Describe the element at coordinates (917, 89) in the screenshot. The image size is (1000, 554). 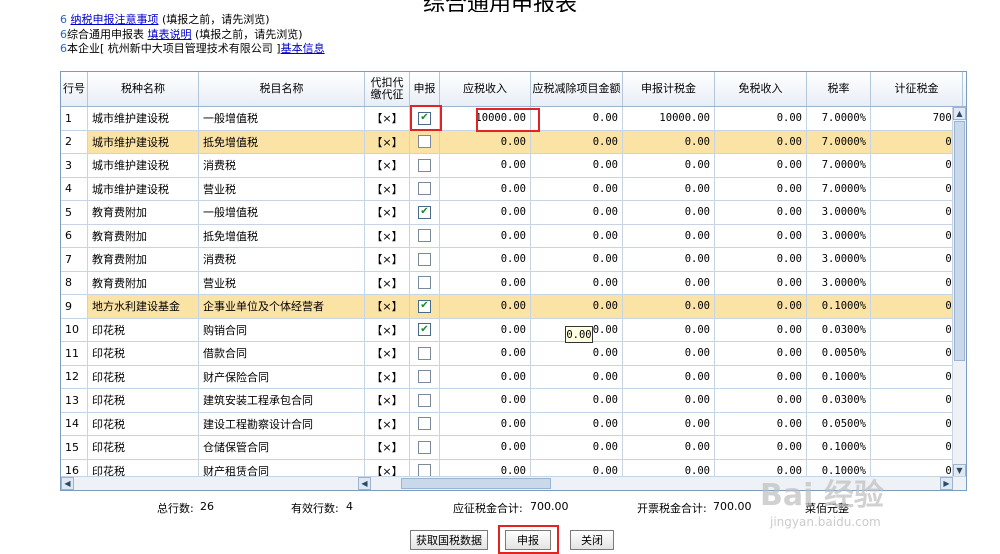
I see `col-header-levy: 计征税金` at that location.